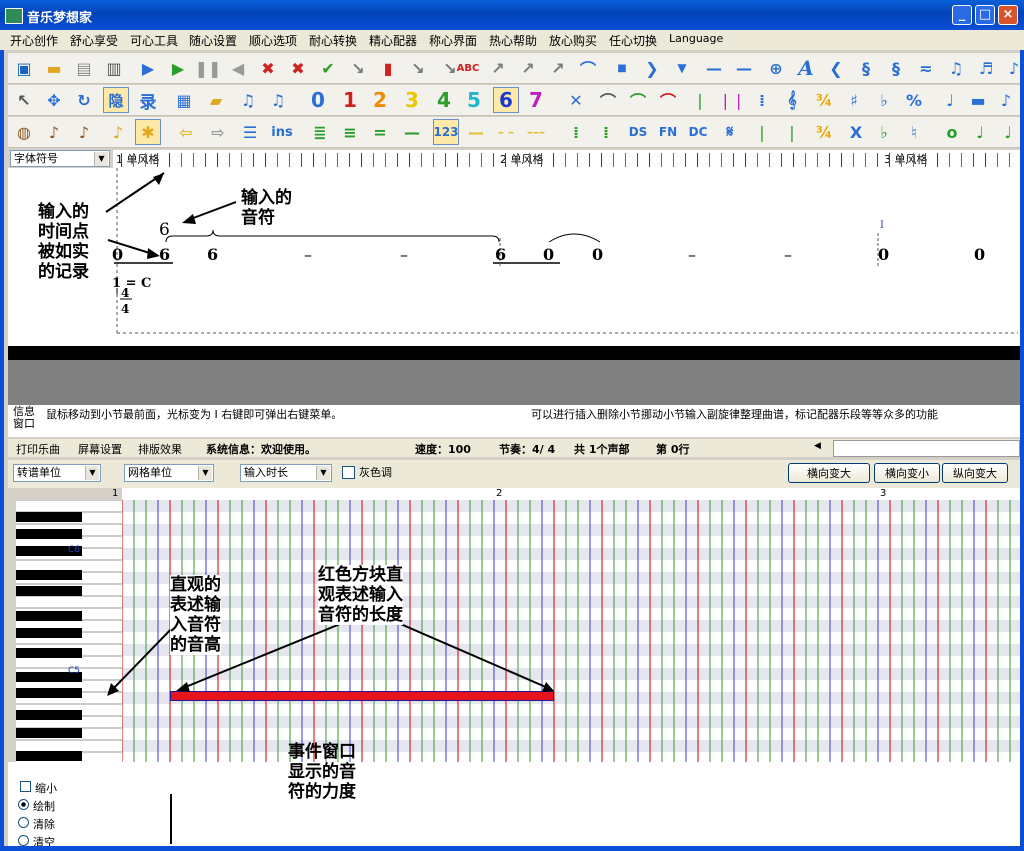  I want to click on rest-icon: ▬, so click(978, 100).